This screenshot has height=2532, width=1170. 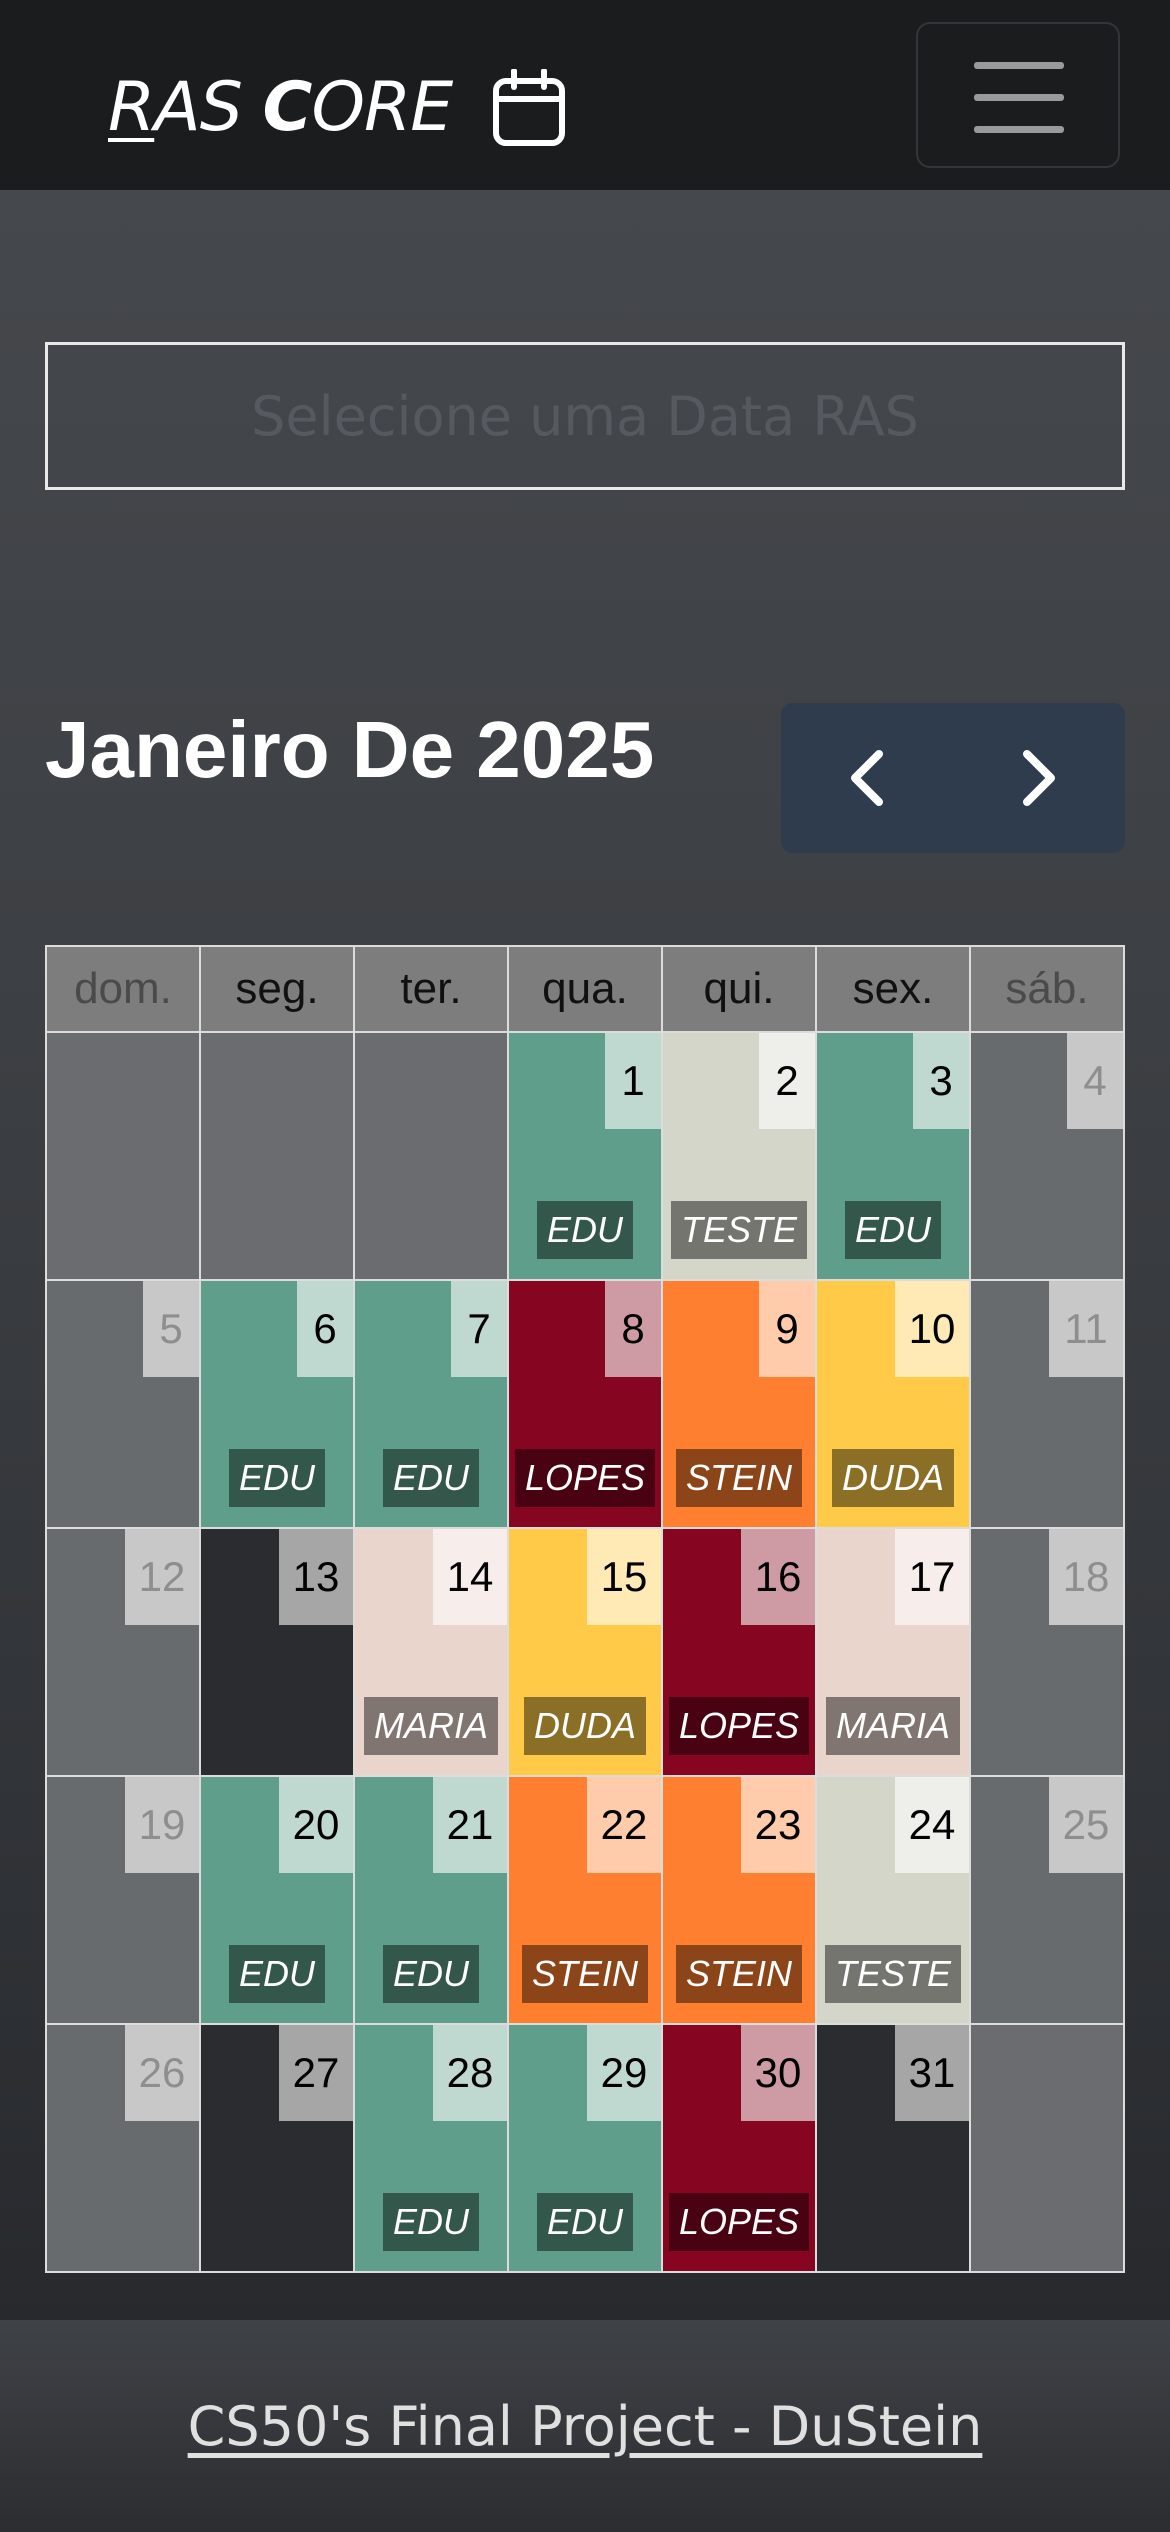 What do you see at coordinates (316, 1825) in the screenshot?
I see `day-number: 20` at bounding box center [316, 1825].